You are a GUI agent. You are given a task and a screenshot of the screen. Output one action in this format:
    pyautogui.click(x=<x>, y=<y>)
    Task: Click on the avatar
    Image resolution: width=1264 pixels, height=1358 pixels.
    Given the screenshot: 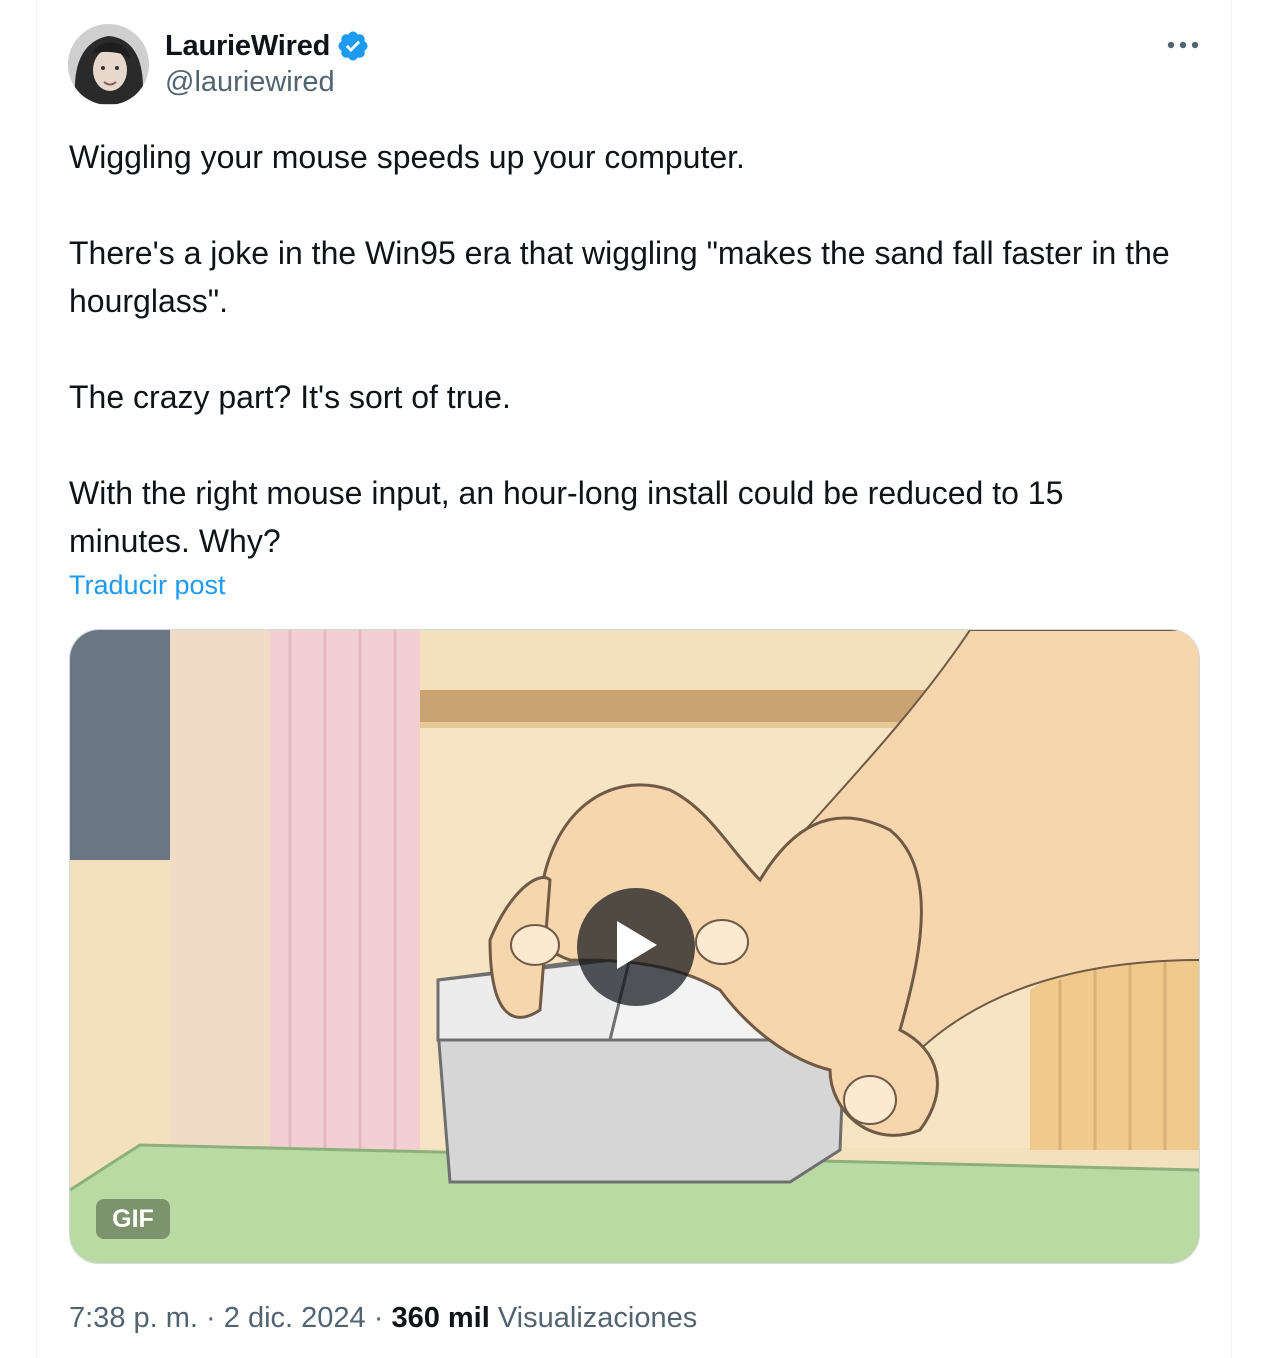 What is the action you would take?
    pyautogui.click(x=108, y=64)
    